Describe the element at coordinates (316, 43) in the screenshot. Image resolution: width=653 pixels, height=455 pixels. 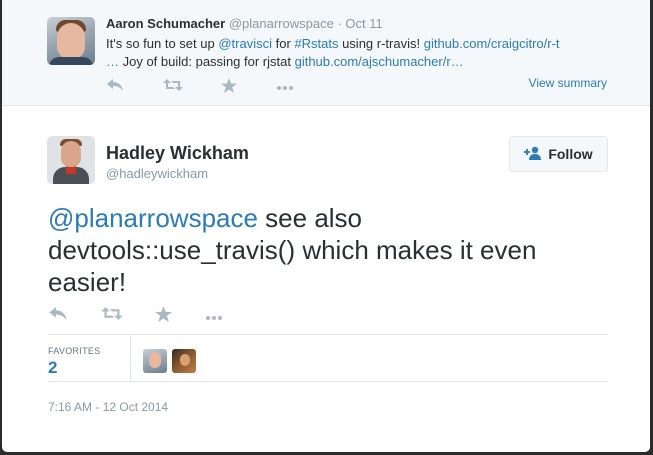
I see `hashtag-link: #Rstats` at that location.